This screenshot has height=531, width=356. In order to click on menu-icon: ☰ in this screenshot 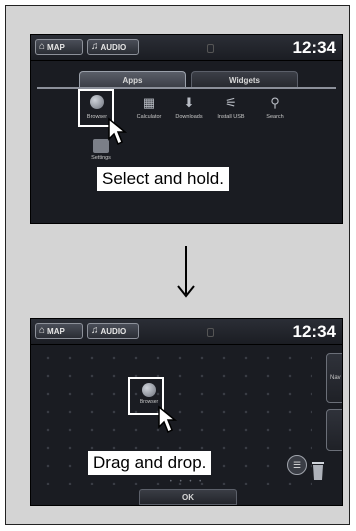, I will do `click(297, 465)`.